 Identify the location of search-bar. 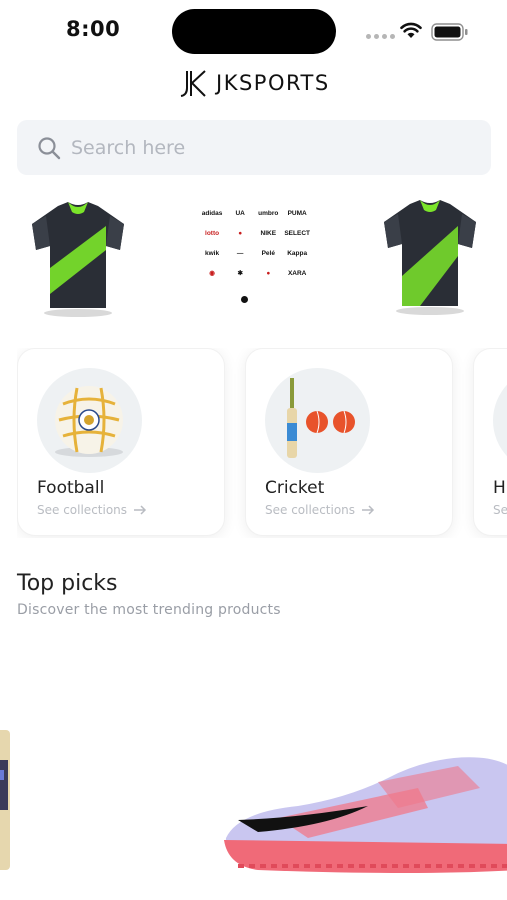
(254, 147).